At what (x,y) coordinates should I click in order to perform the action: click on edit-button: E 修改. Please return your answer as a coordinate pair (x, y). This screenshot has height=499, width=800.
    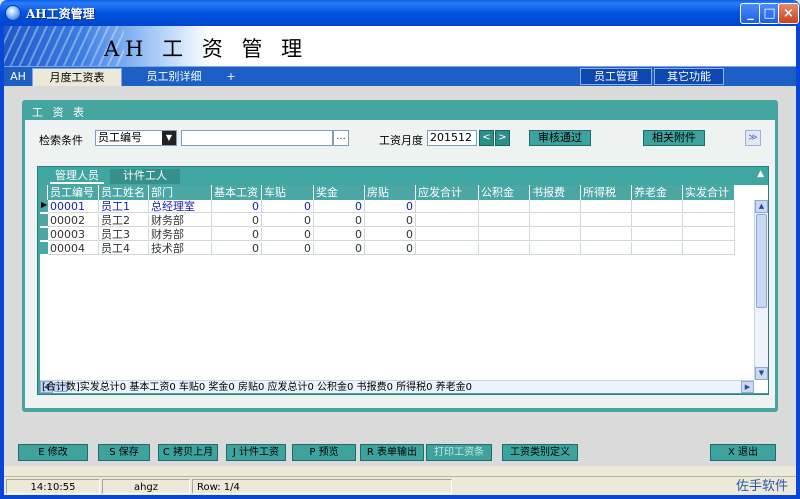
    Looking at the image, I should click on (53, 452).